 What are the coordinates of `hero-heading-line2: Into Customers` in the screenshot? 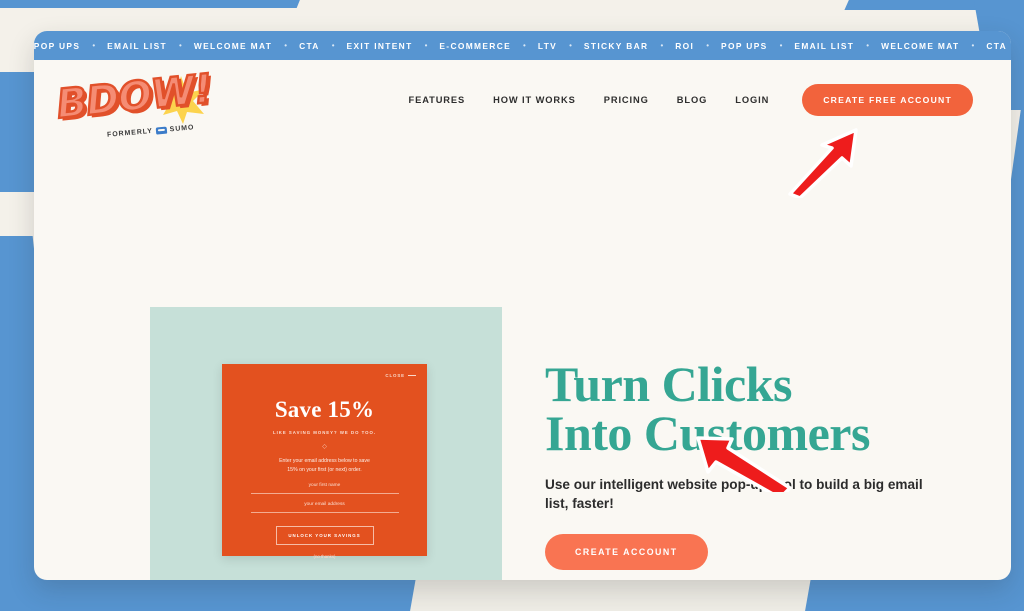 It's located at (707, 433).